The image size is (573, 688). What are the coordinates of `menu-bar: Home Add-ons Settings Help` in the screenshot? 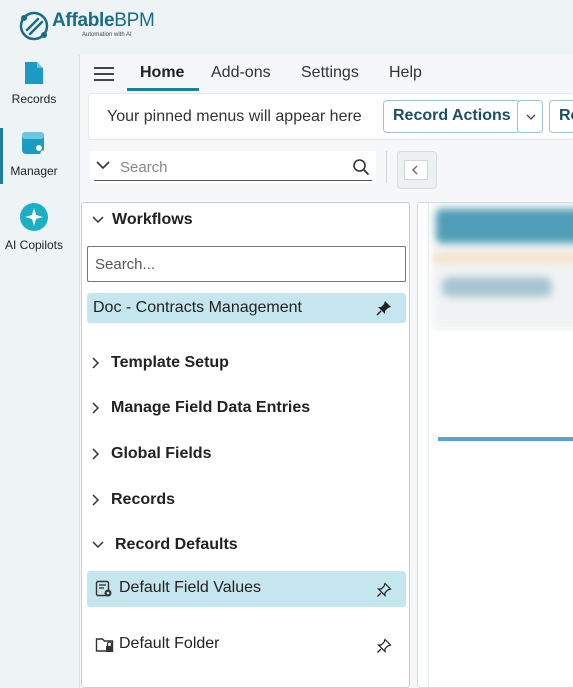 It's located at (326, 73).